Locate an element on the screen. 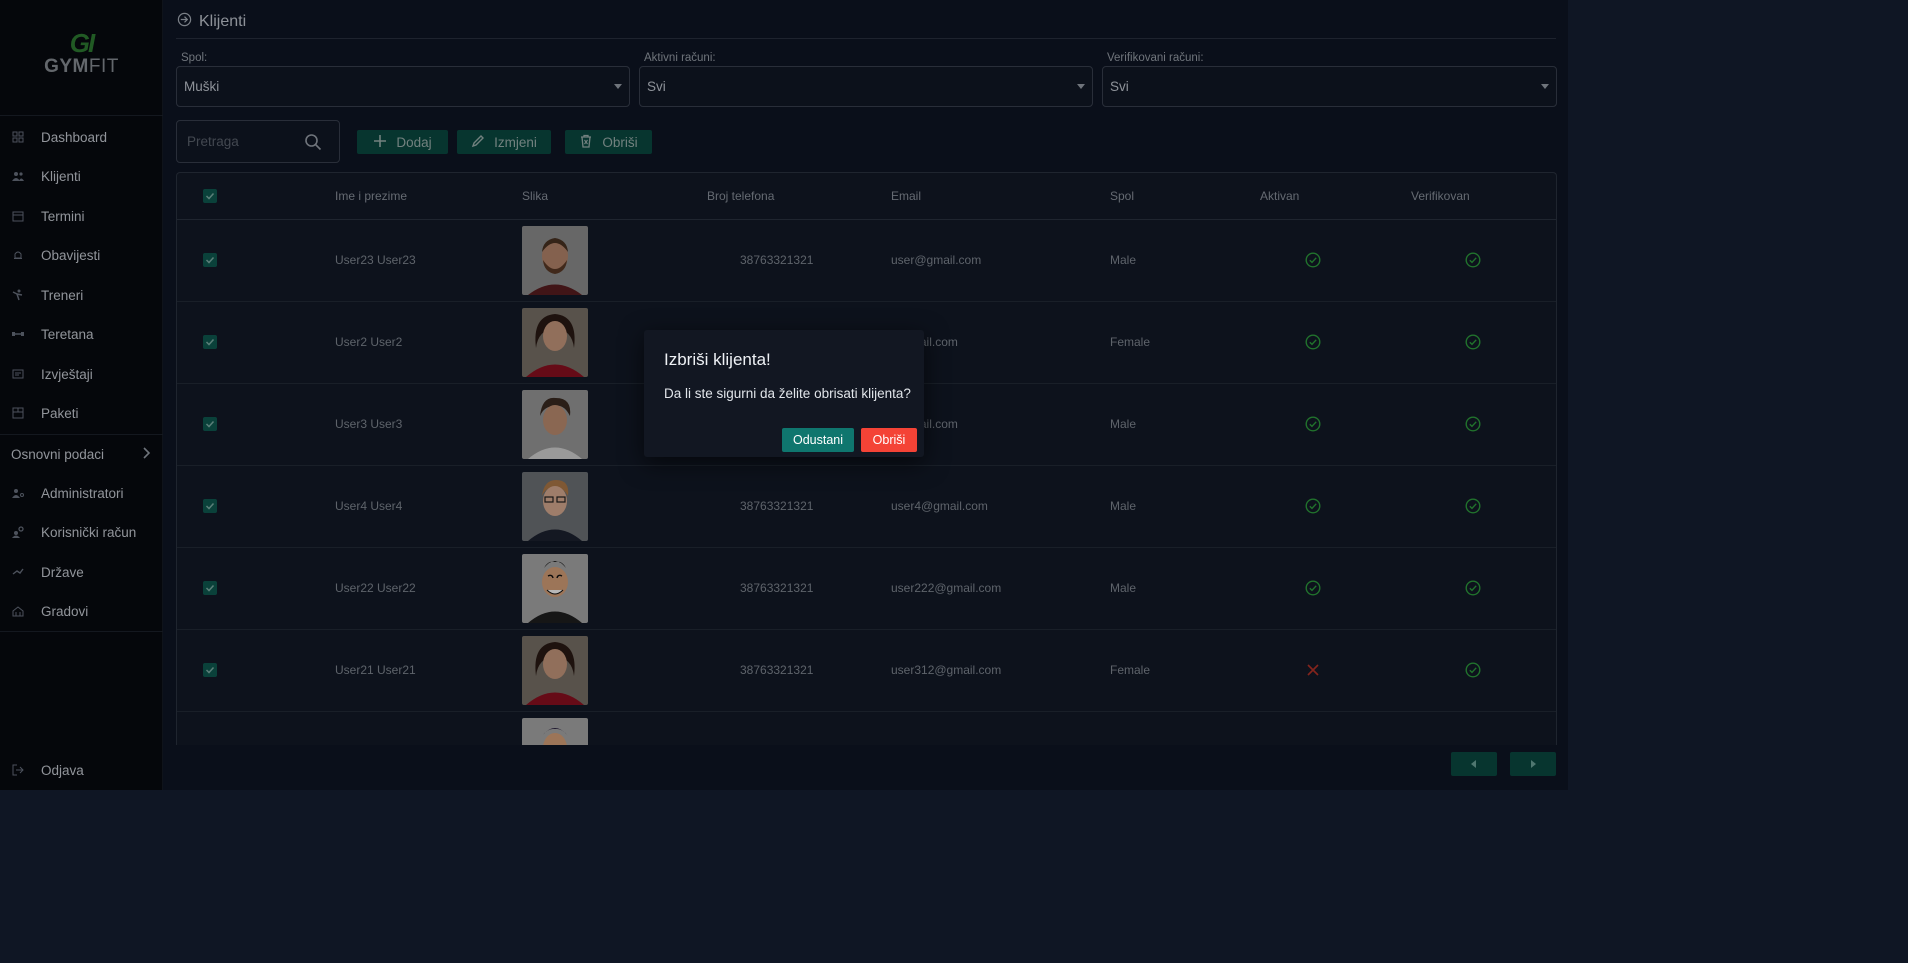  dialog-title: Izbriši klijenta! is located at coordinates (717, 359).